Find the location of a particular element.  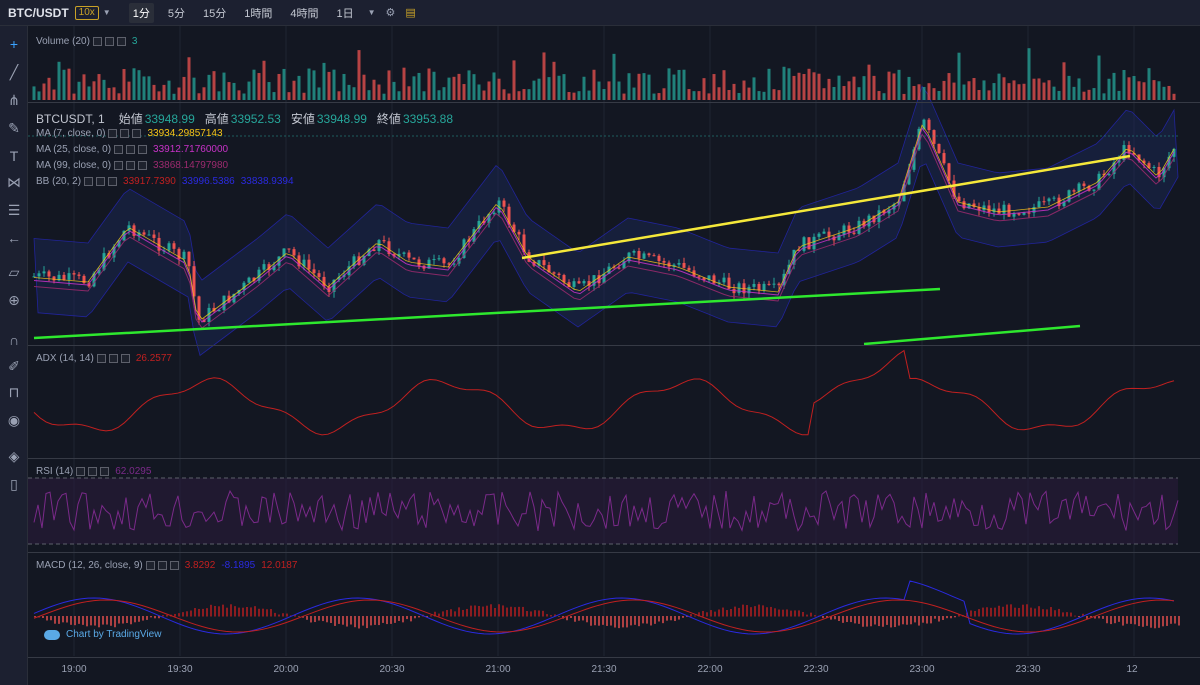

trash-icon: ▯ is located at coordinates (14, 484).